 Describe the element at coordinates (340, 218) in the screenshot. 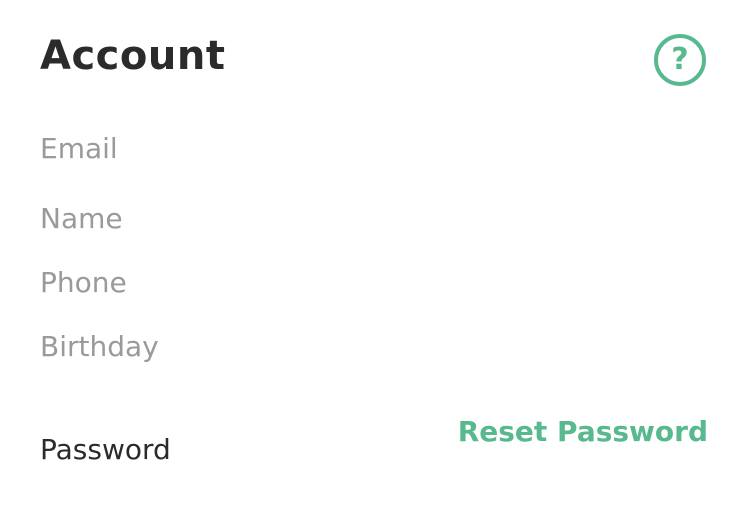

I see `name-field` at that location.